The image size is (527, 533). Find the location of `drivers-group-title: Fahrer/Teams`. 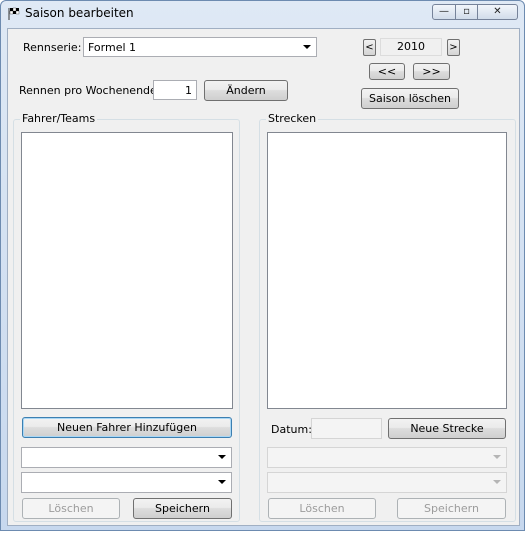

drivers-group-title: Fahrer/Teams is located at coordinates (59, 118).